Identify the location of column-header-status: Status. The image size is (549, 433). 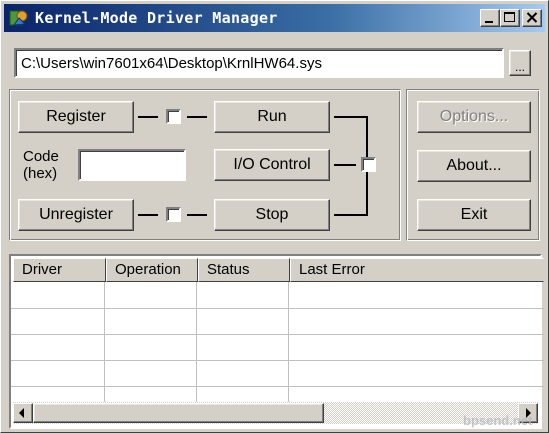
(244, 270).